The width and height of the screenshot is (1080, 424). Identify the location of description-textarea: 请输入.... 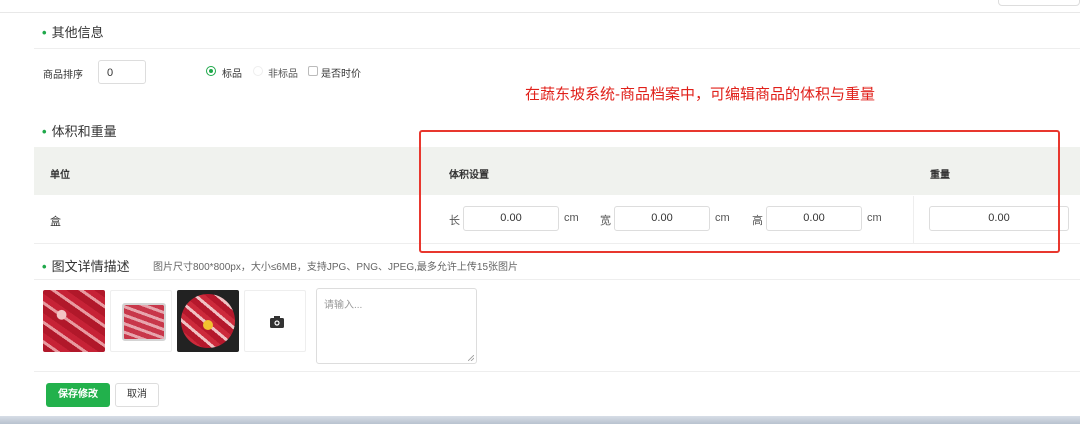
(396, 326).